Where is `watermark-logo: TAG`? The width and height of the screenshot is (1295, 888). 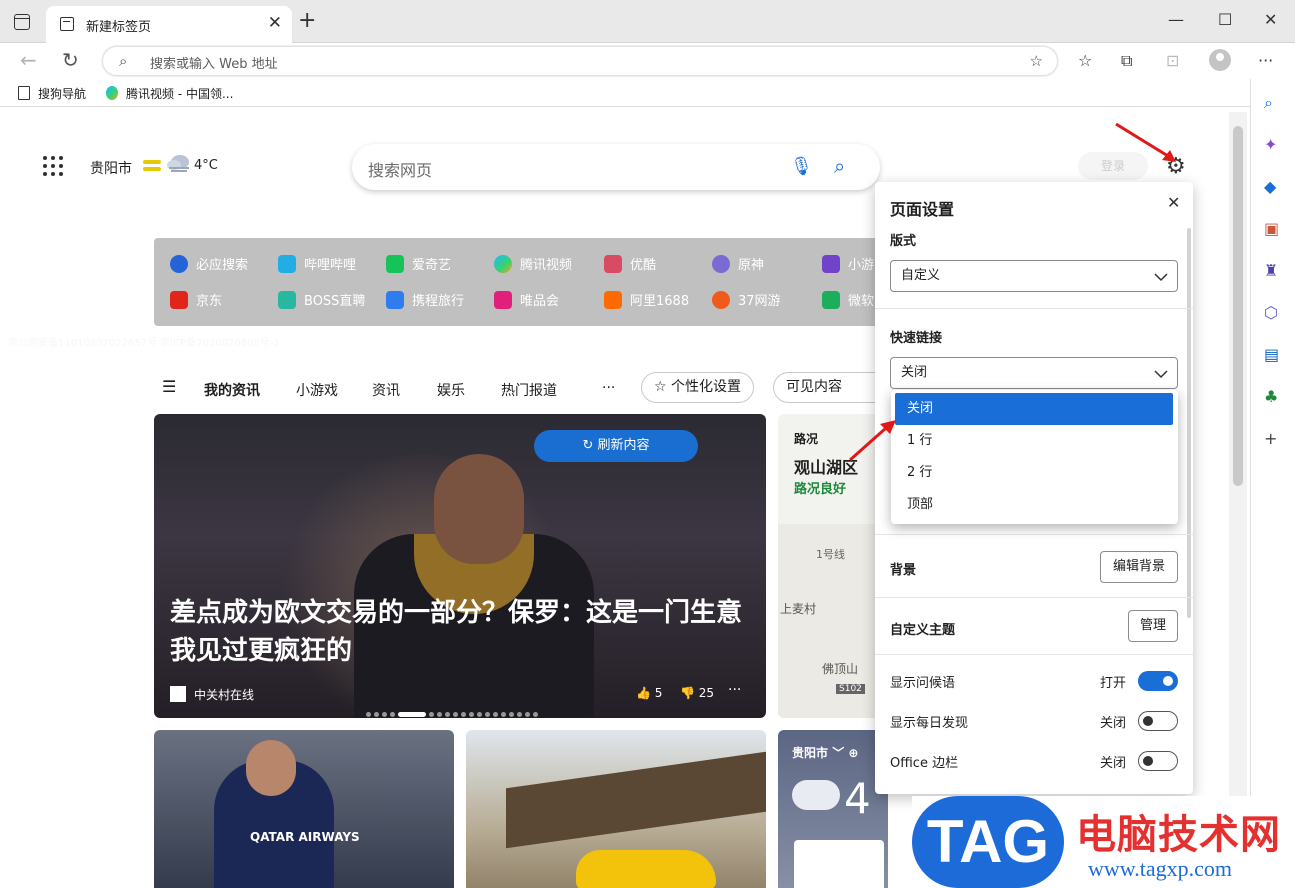 watermark-logo: TAG is located at coordinates (988, 842).